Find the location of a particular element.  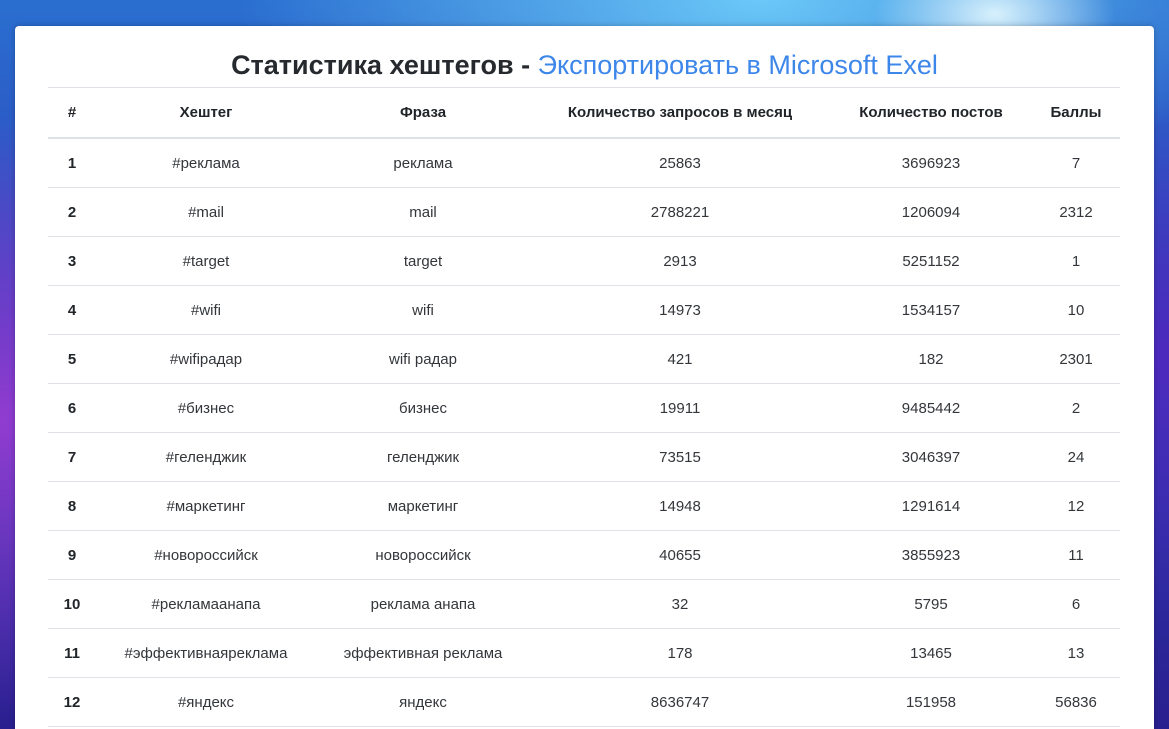

row-number: 10 is located at coordinates (72, 604).